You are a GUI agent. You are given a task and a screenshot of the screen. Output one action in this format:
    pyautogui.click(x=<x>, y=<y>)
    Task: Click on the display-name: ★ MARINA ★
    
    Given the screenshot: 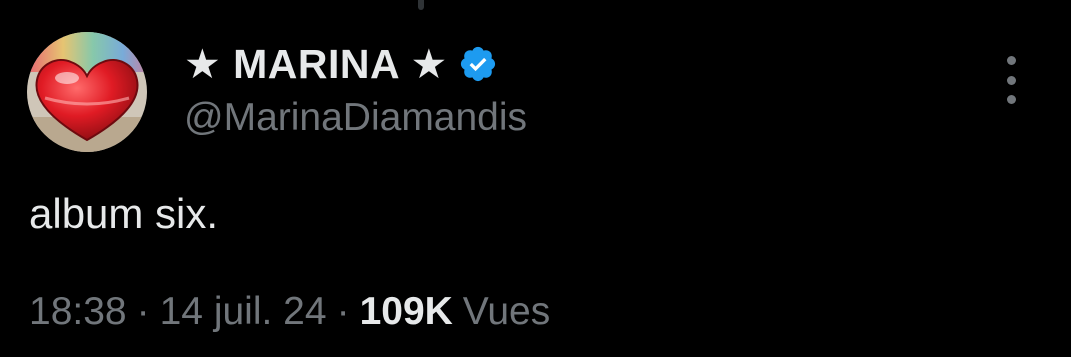 What is the action you would take?
    pyautogui.click(x=316, y=64)
    